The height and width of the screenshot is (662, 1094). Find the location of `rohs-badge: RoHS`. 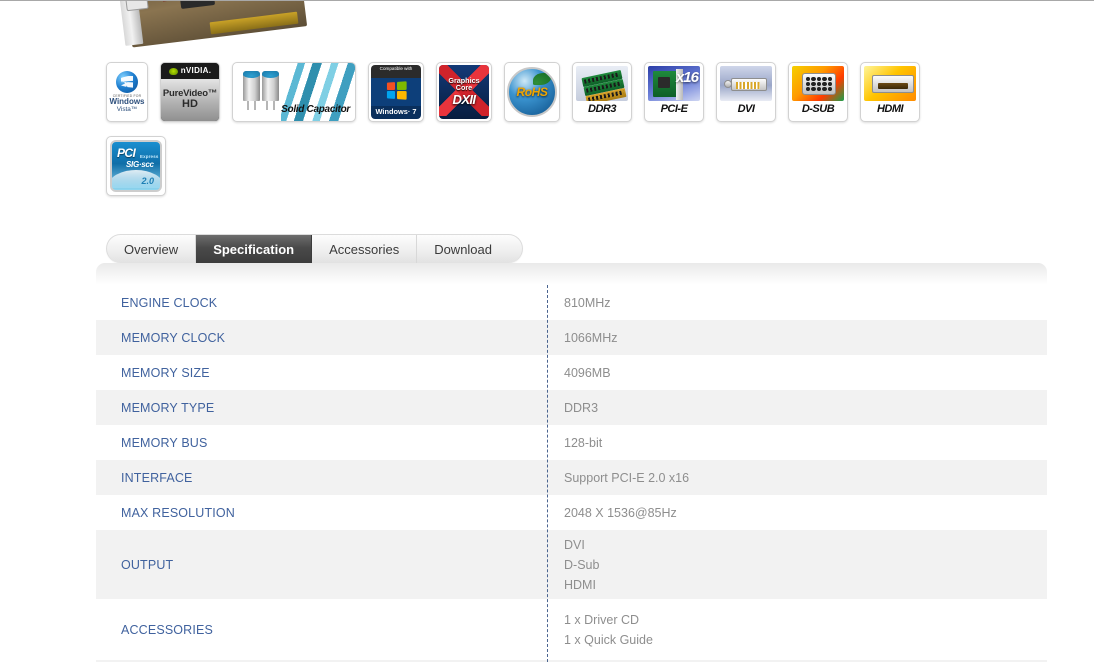

rohs-badge: RoHS is located at coordinates (532, 92).